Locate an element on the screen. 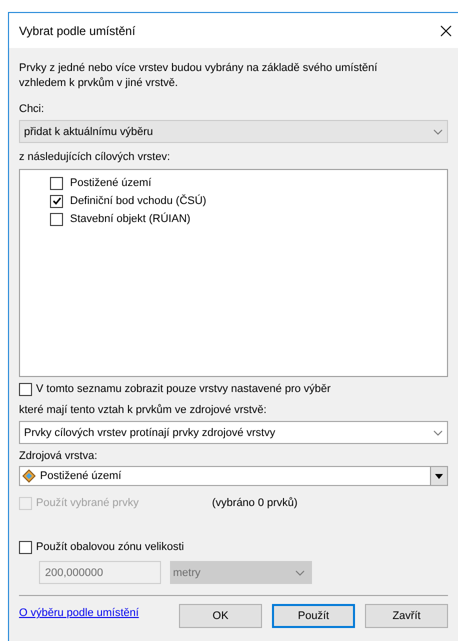  layer-combo: Postižené území is located at coordinates (233, 476).